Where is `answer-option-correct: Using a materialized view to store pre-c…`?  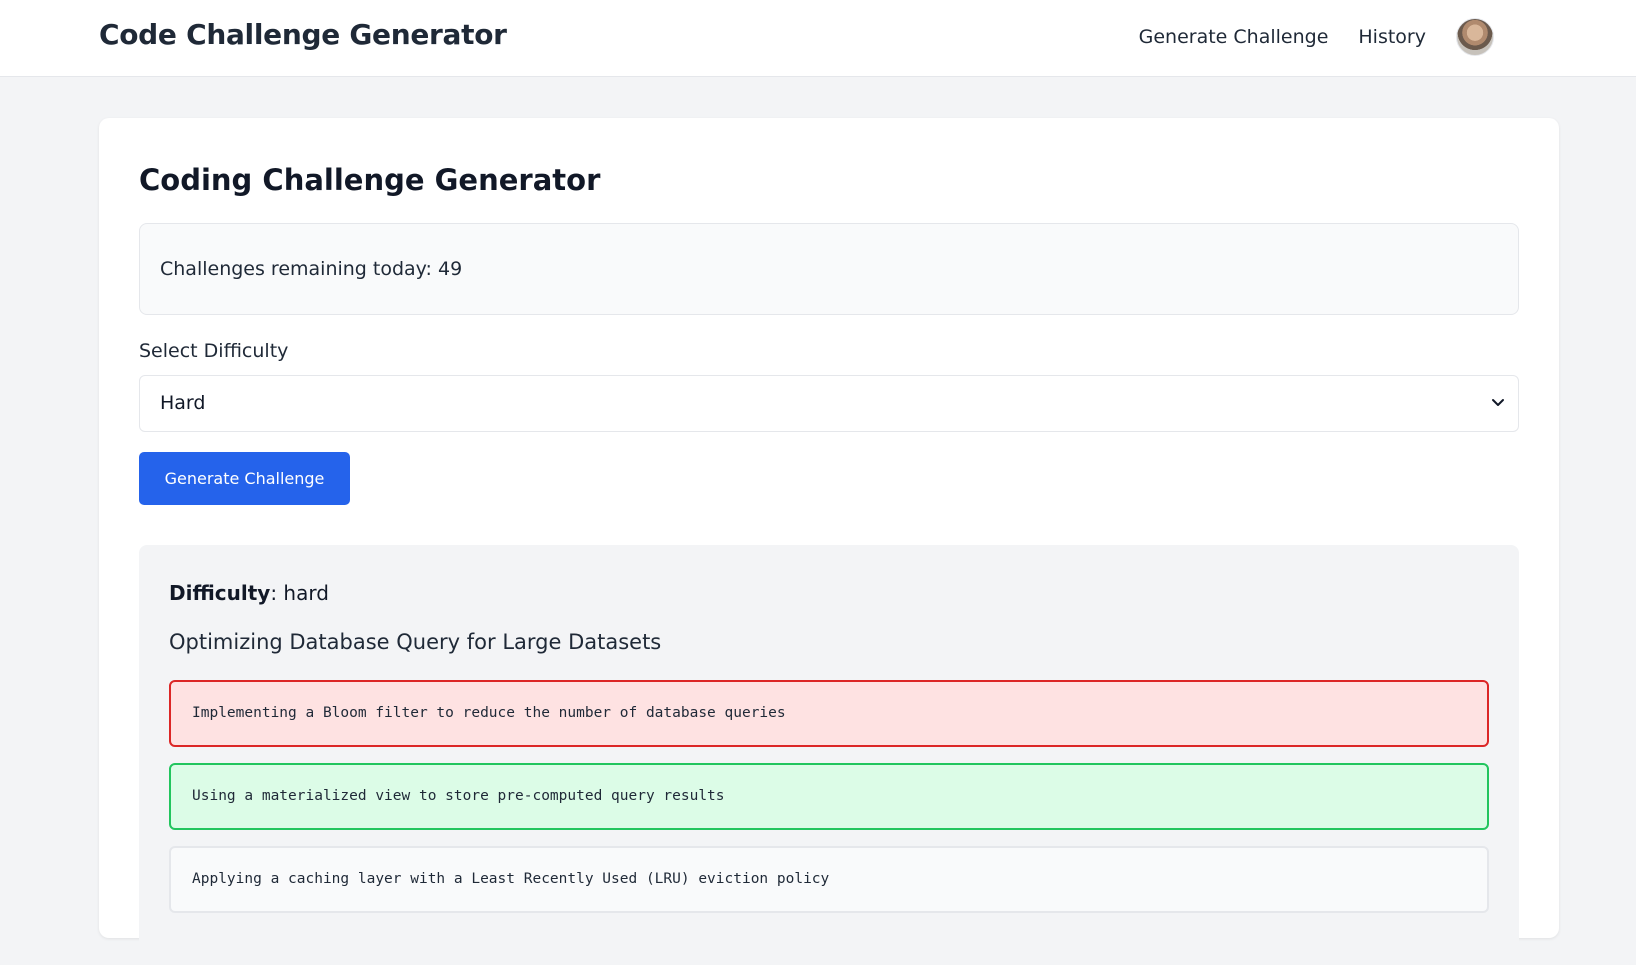 answer-option-correct: Using a materialized view to store pre-c… is located at coordinates (829, 796).